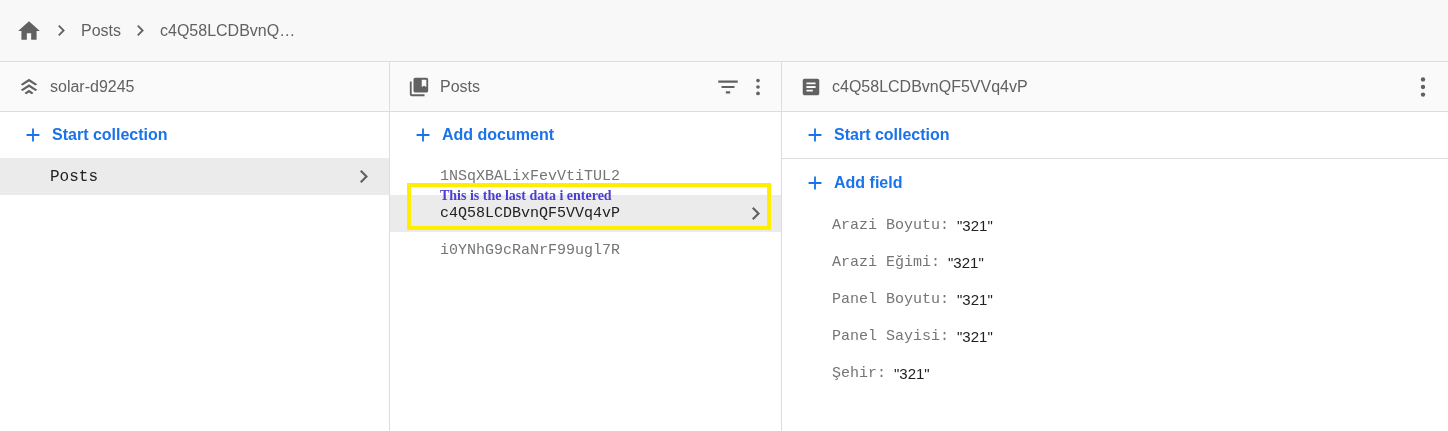 The height and width of the screenshot is (431, 1448). Describe the element at coordinates (194, 176) in the screenshot. I see `list-item: Posts` at that location.